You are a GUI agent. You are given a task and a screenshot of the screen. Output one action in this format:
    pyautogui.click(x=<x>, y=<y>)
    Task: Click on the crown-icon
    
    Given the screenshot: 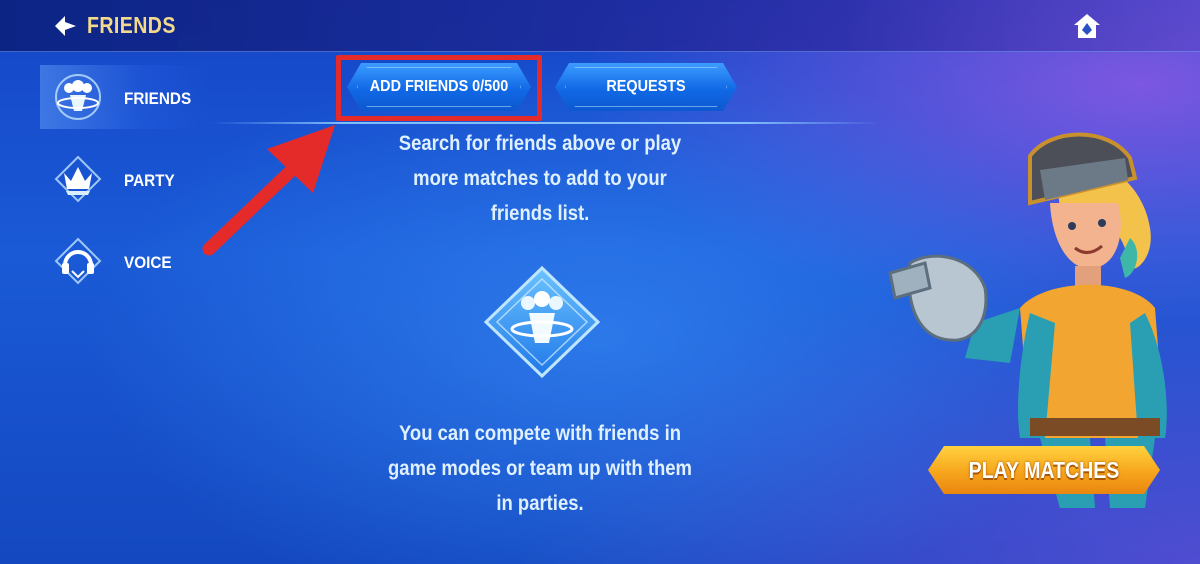 What is the action you would take?
    pyautogui.click(x=78, y=179)
    